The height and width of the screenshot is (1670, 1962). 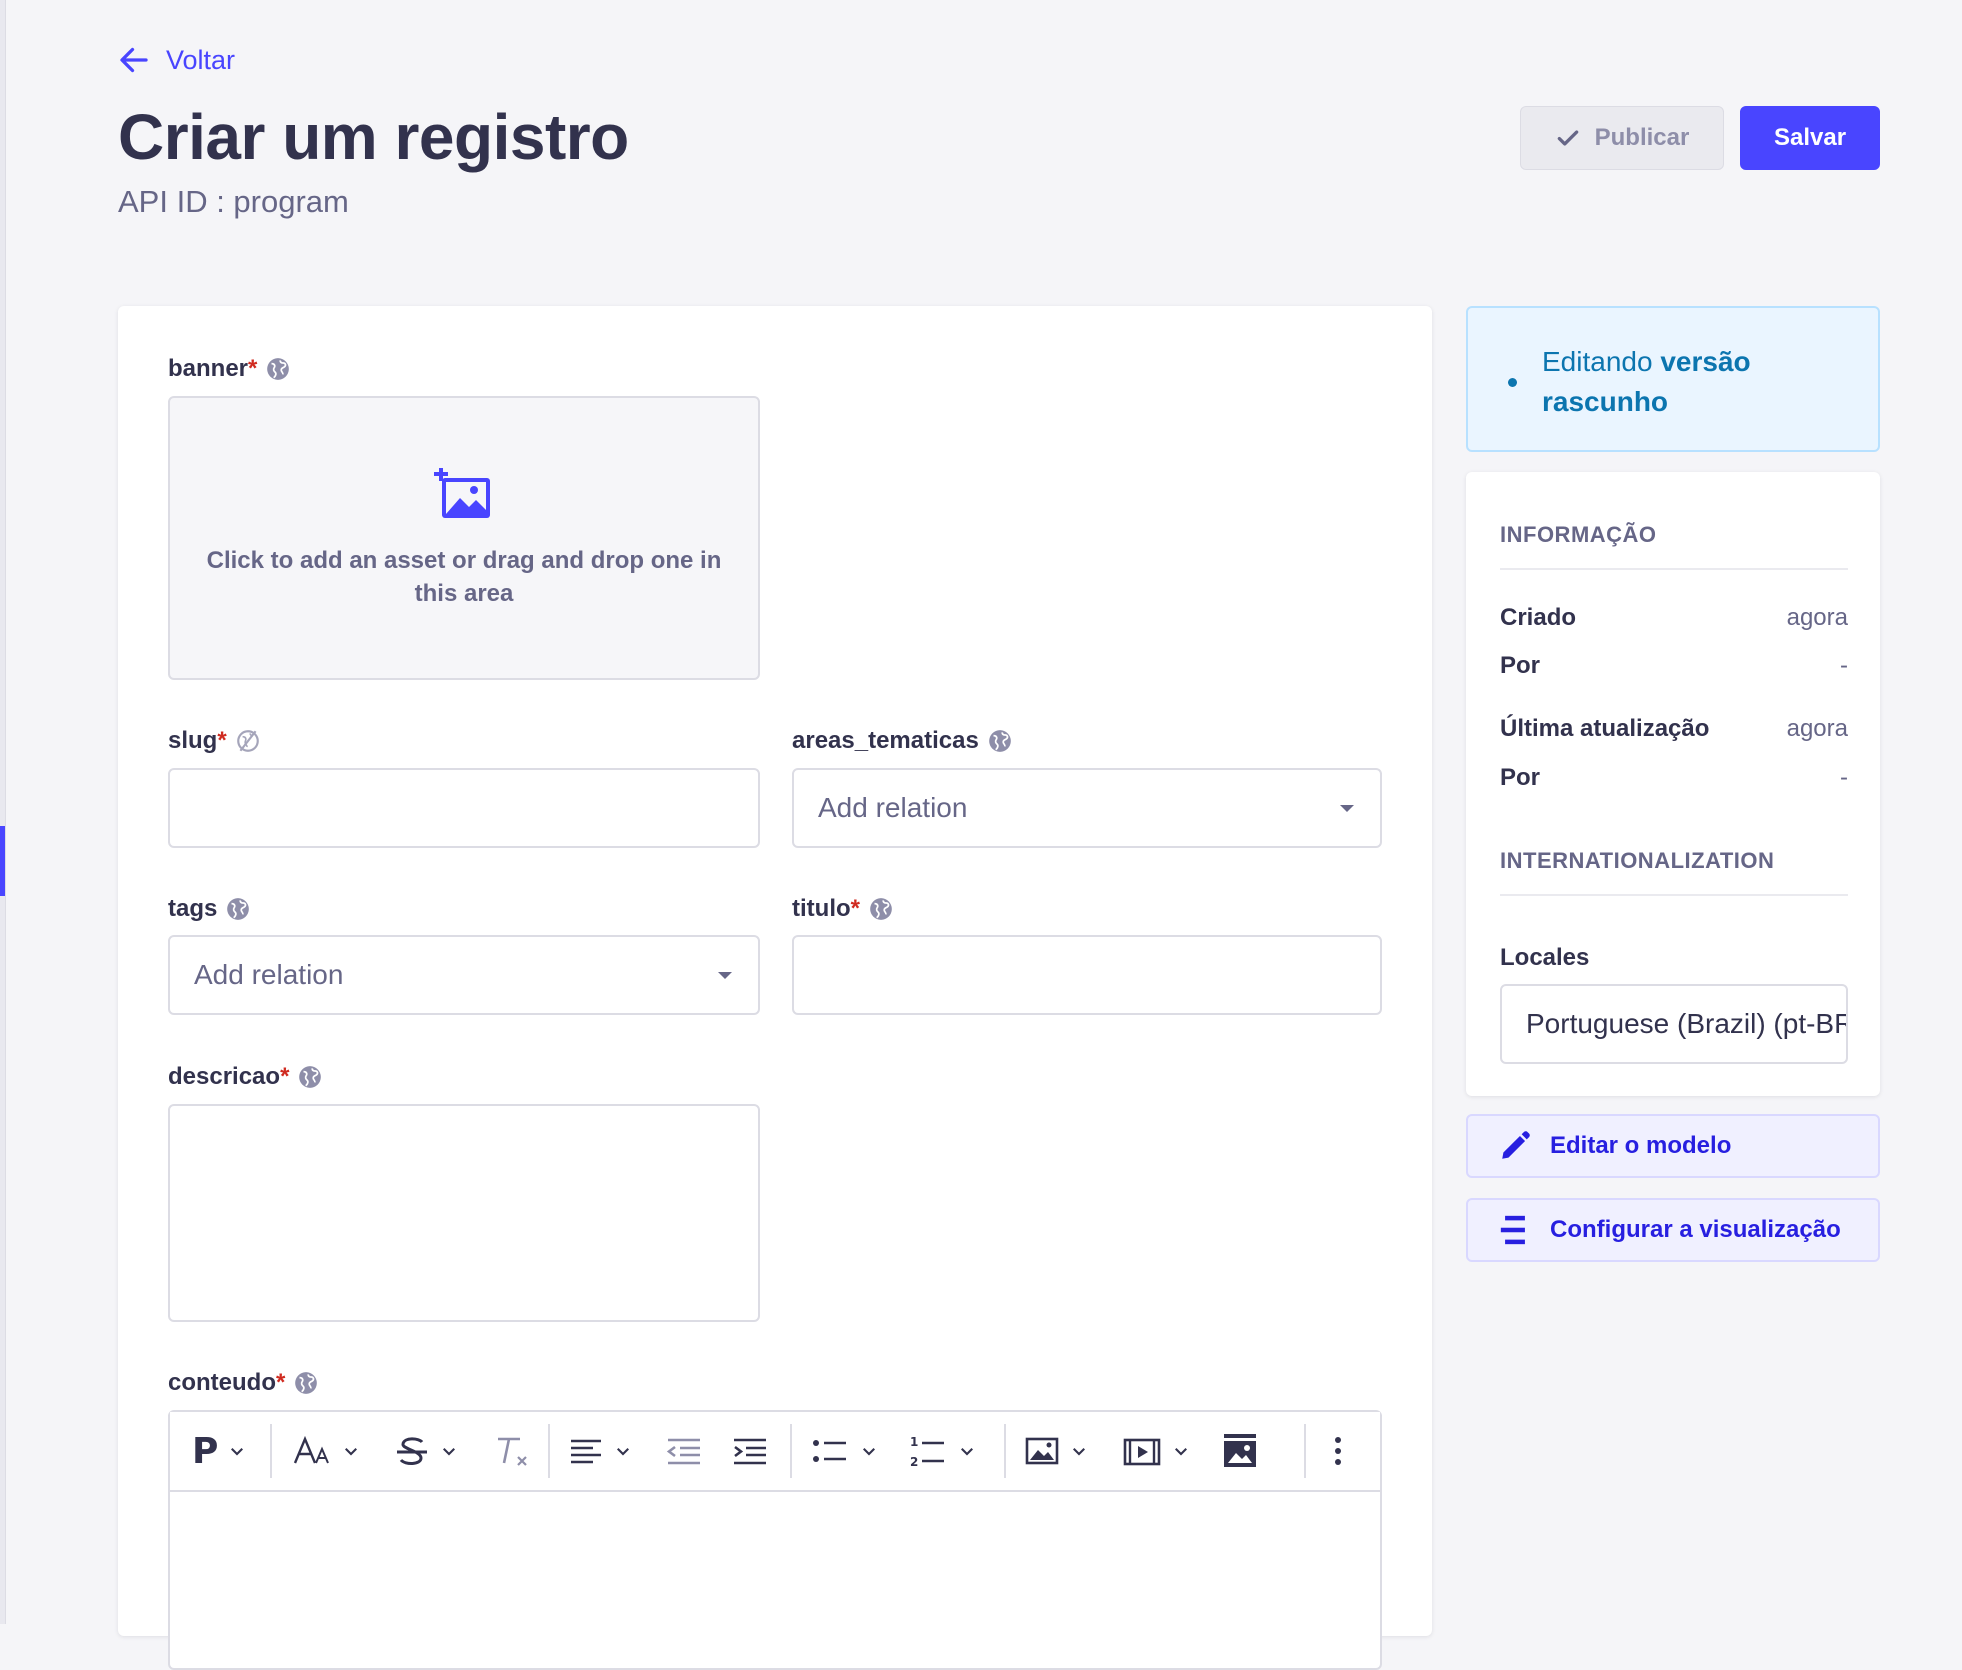 What do you see at coordinates (1056, 1451) in the screenshot?
I see `insert-image-dropdown` at bounding box center [1056, 1451].